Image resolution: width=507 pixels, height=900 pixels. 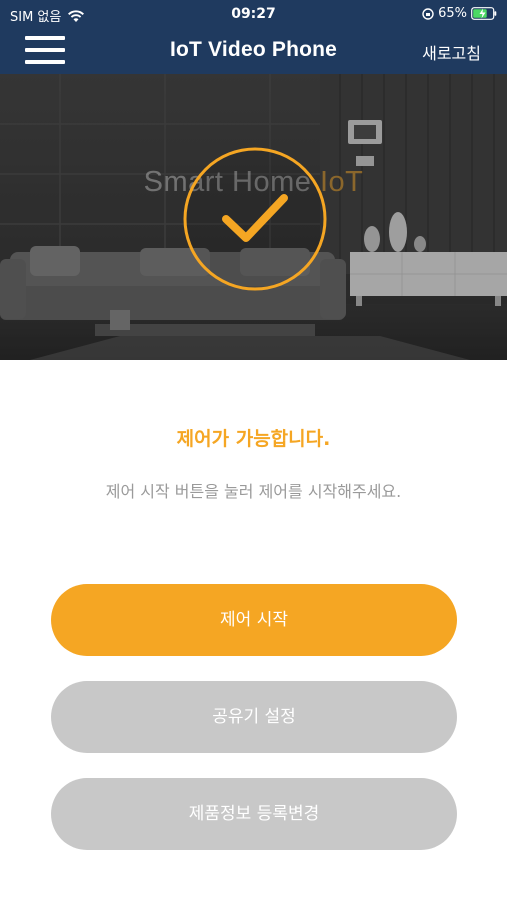 I want to click on nav-bar: IoT Video Phone 새로고침, so click(x=253, y=51).